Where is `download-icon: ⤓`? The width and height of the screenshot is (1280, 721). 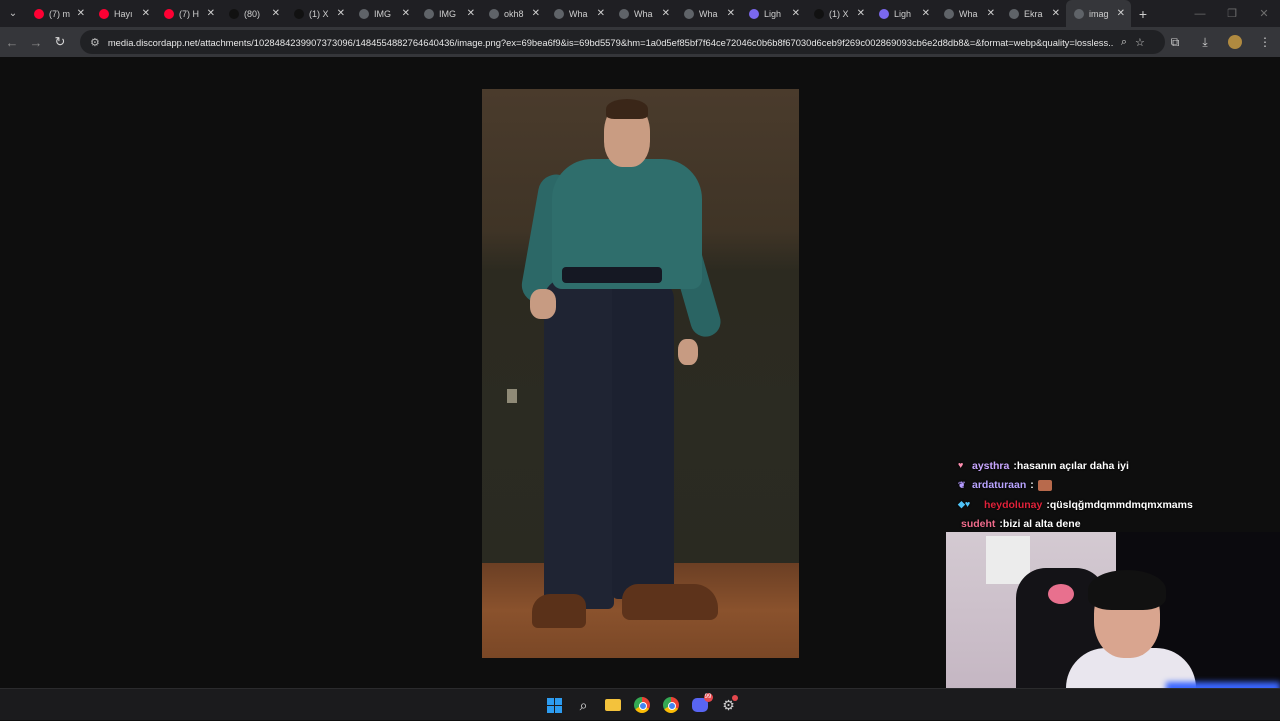 download-icon: ⤓ is located at coordinates (1205, 42).